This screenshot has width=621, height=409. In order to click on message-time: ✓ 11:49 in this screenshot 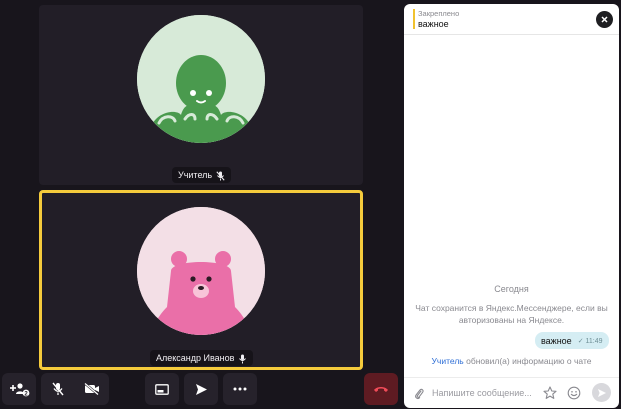, I will do `click(590, 341)`.